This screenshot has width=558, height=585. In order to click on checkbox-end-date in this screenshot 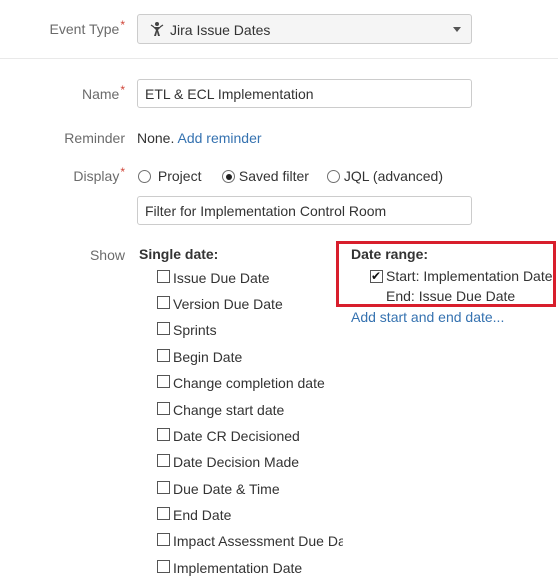, I will do `click(163, 513)`.